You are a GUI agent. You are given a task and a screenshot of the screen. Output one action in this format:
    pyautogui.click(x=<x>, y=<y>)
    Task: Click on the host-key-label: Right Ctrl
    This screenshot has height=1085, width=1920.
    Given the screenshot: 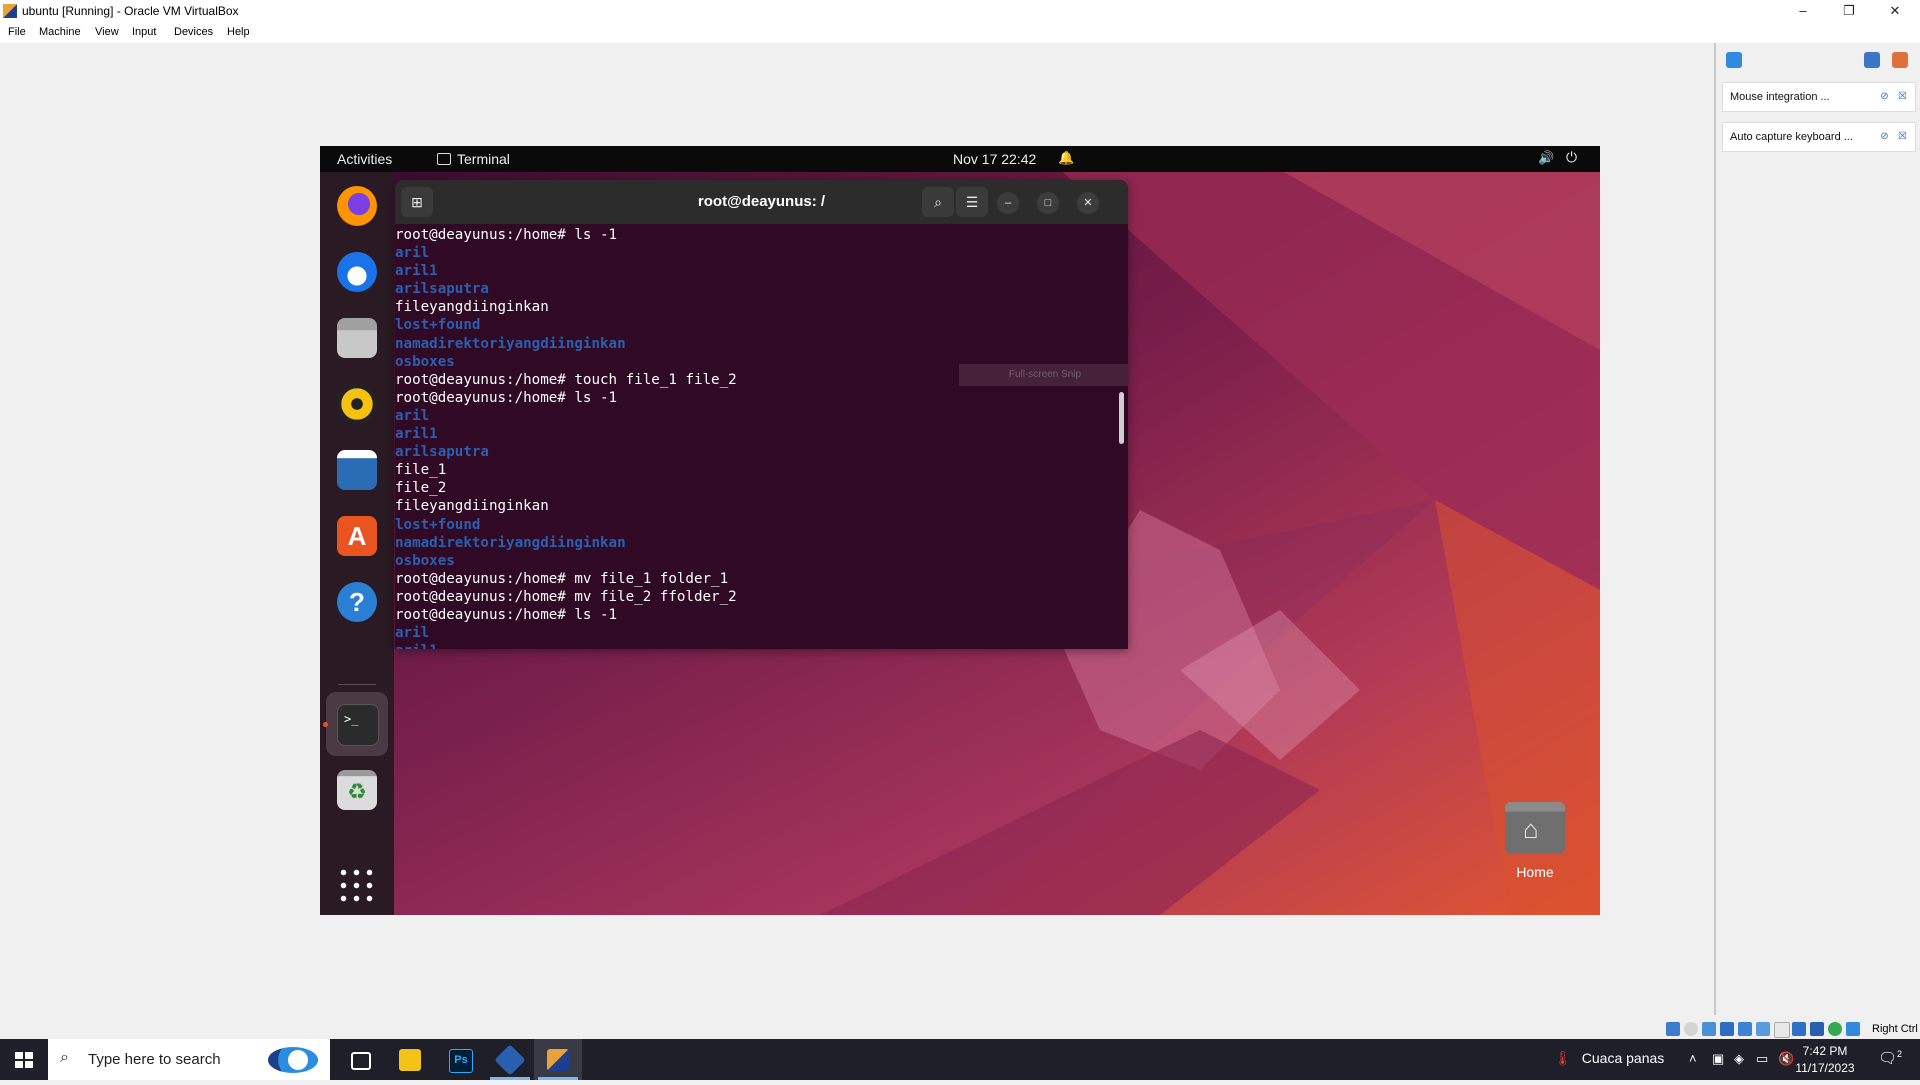 What is the action you would take?
    pyautogui.click(x=1895, y=1029)
    